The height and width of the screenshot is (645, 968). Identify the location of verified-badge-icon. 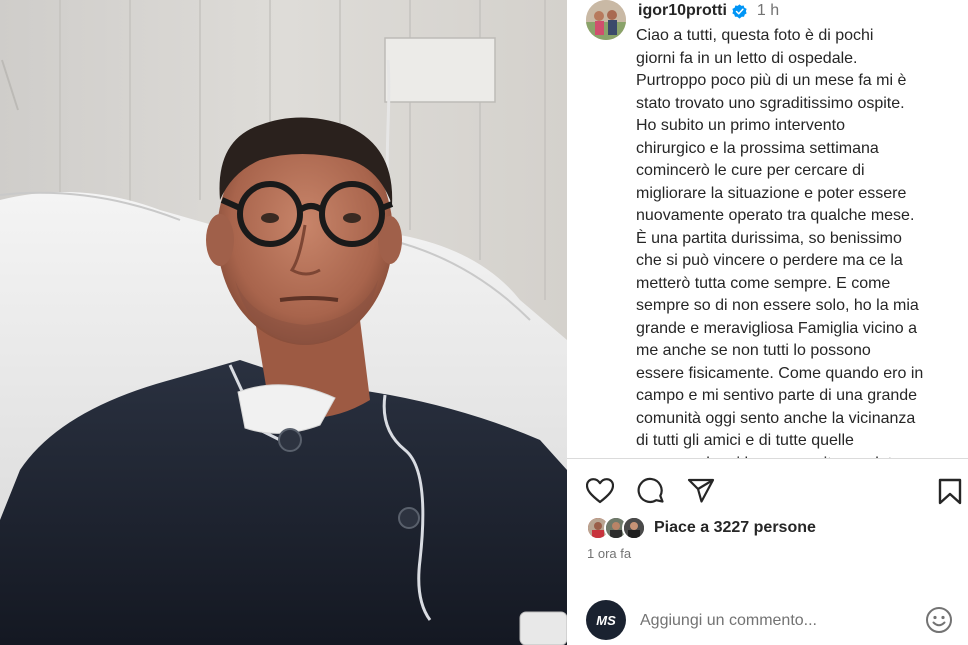
(739, 11).